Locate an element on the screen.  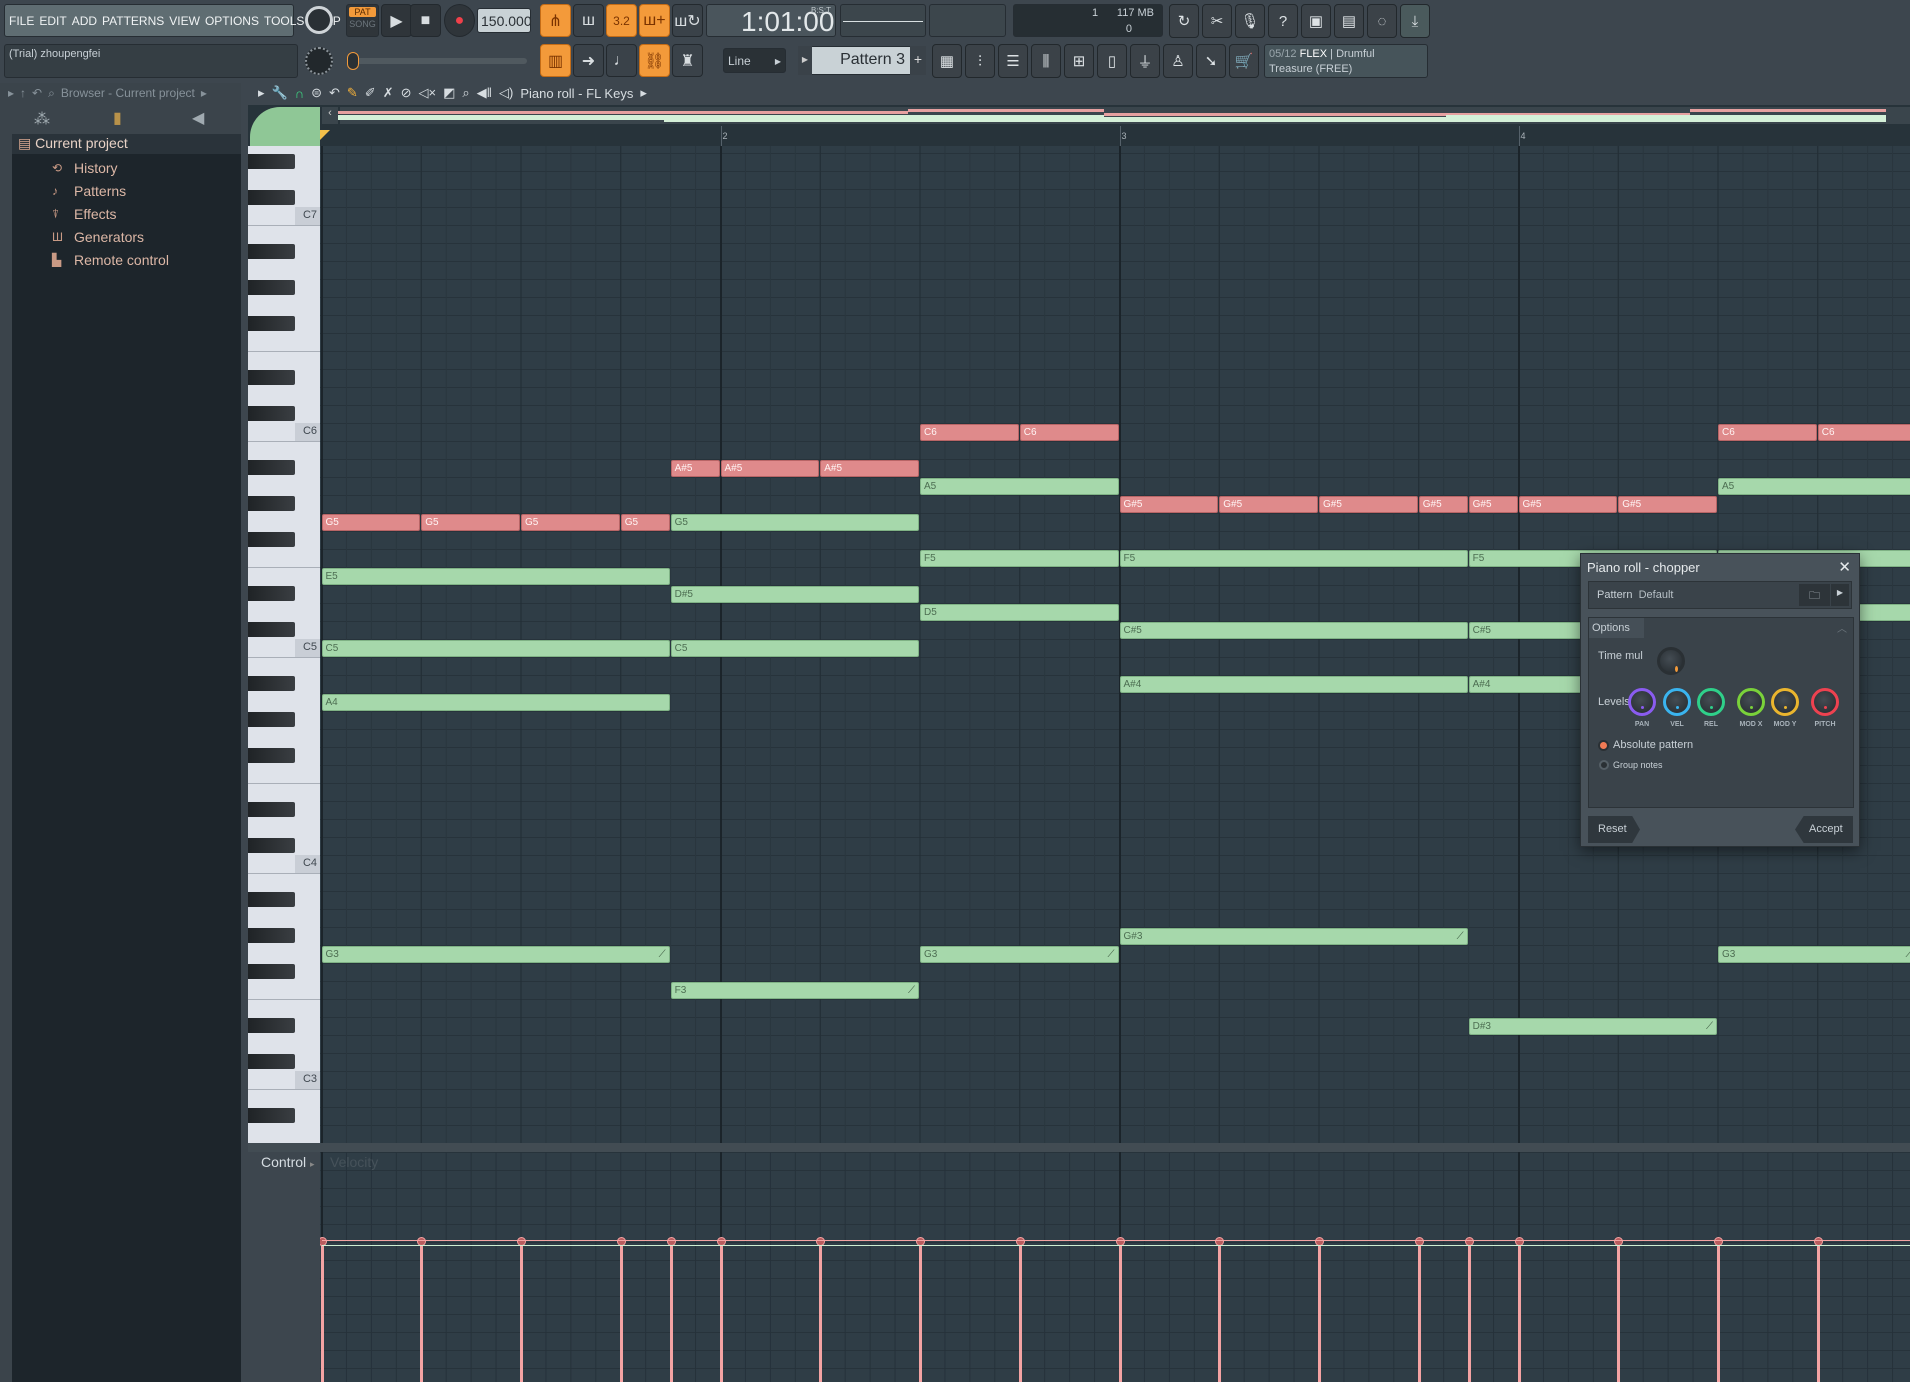
microphone-icon: 🎙 is located at coordinates (1250, 21).